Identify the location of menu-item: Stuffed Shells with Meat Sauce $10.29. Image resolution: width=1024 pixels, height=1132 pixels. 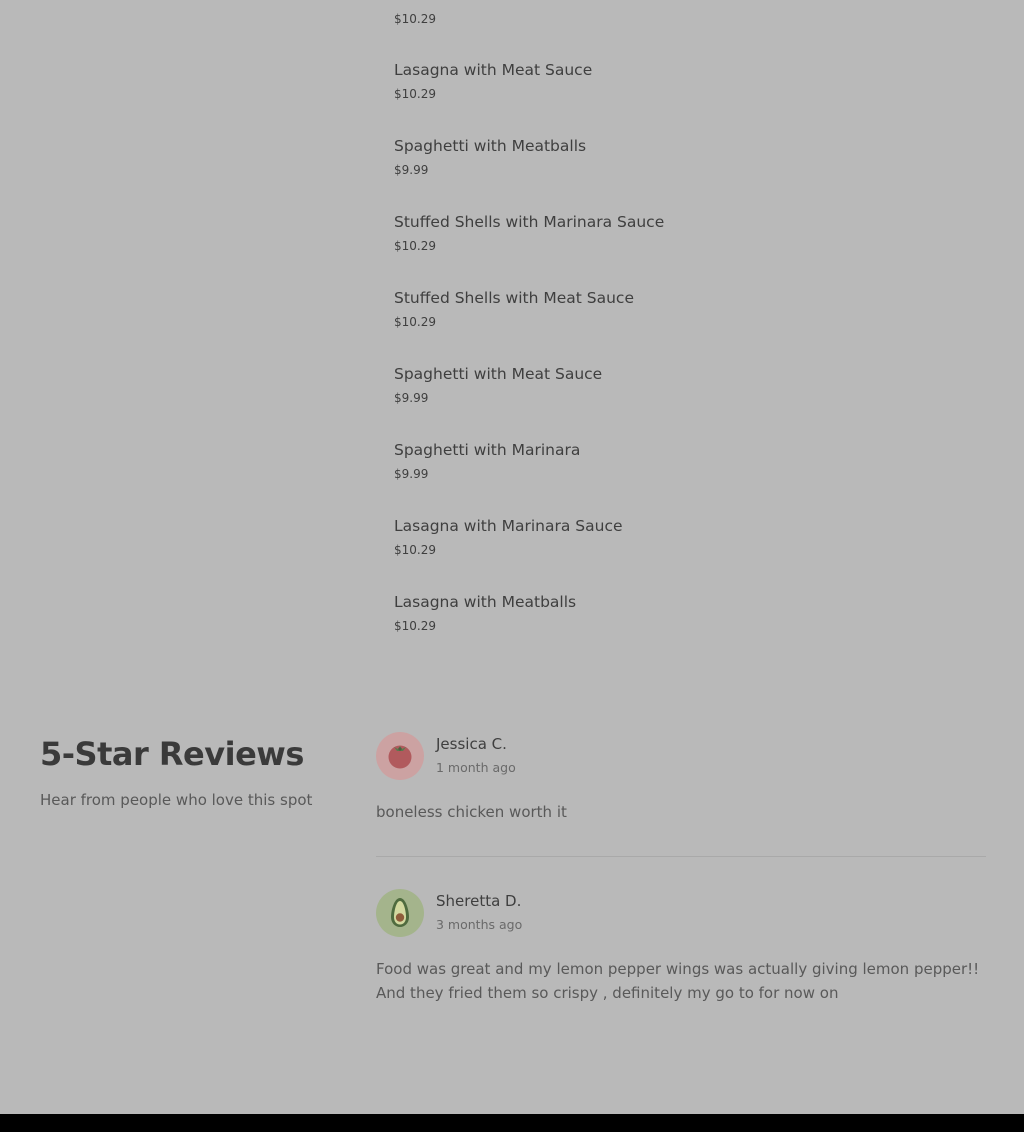
(694, 318).